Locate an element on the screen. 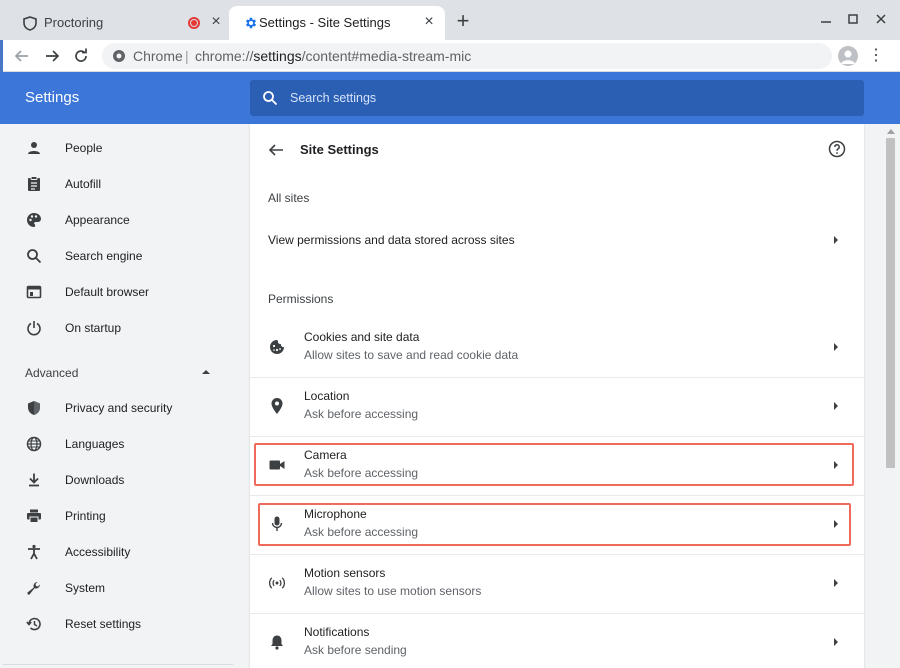  page-title: Settings is located at coordinates (52, 97).